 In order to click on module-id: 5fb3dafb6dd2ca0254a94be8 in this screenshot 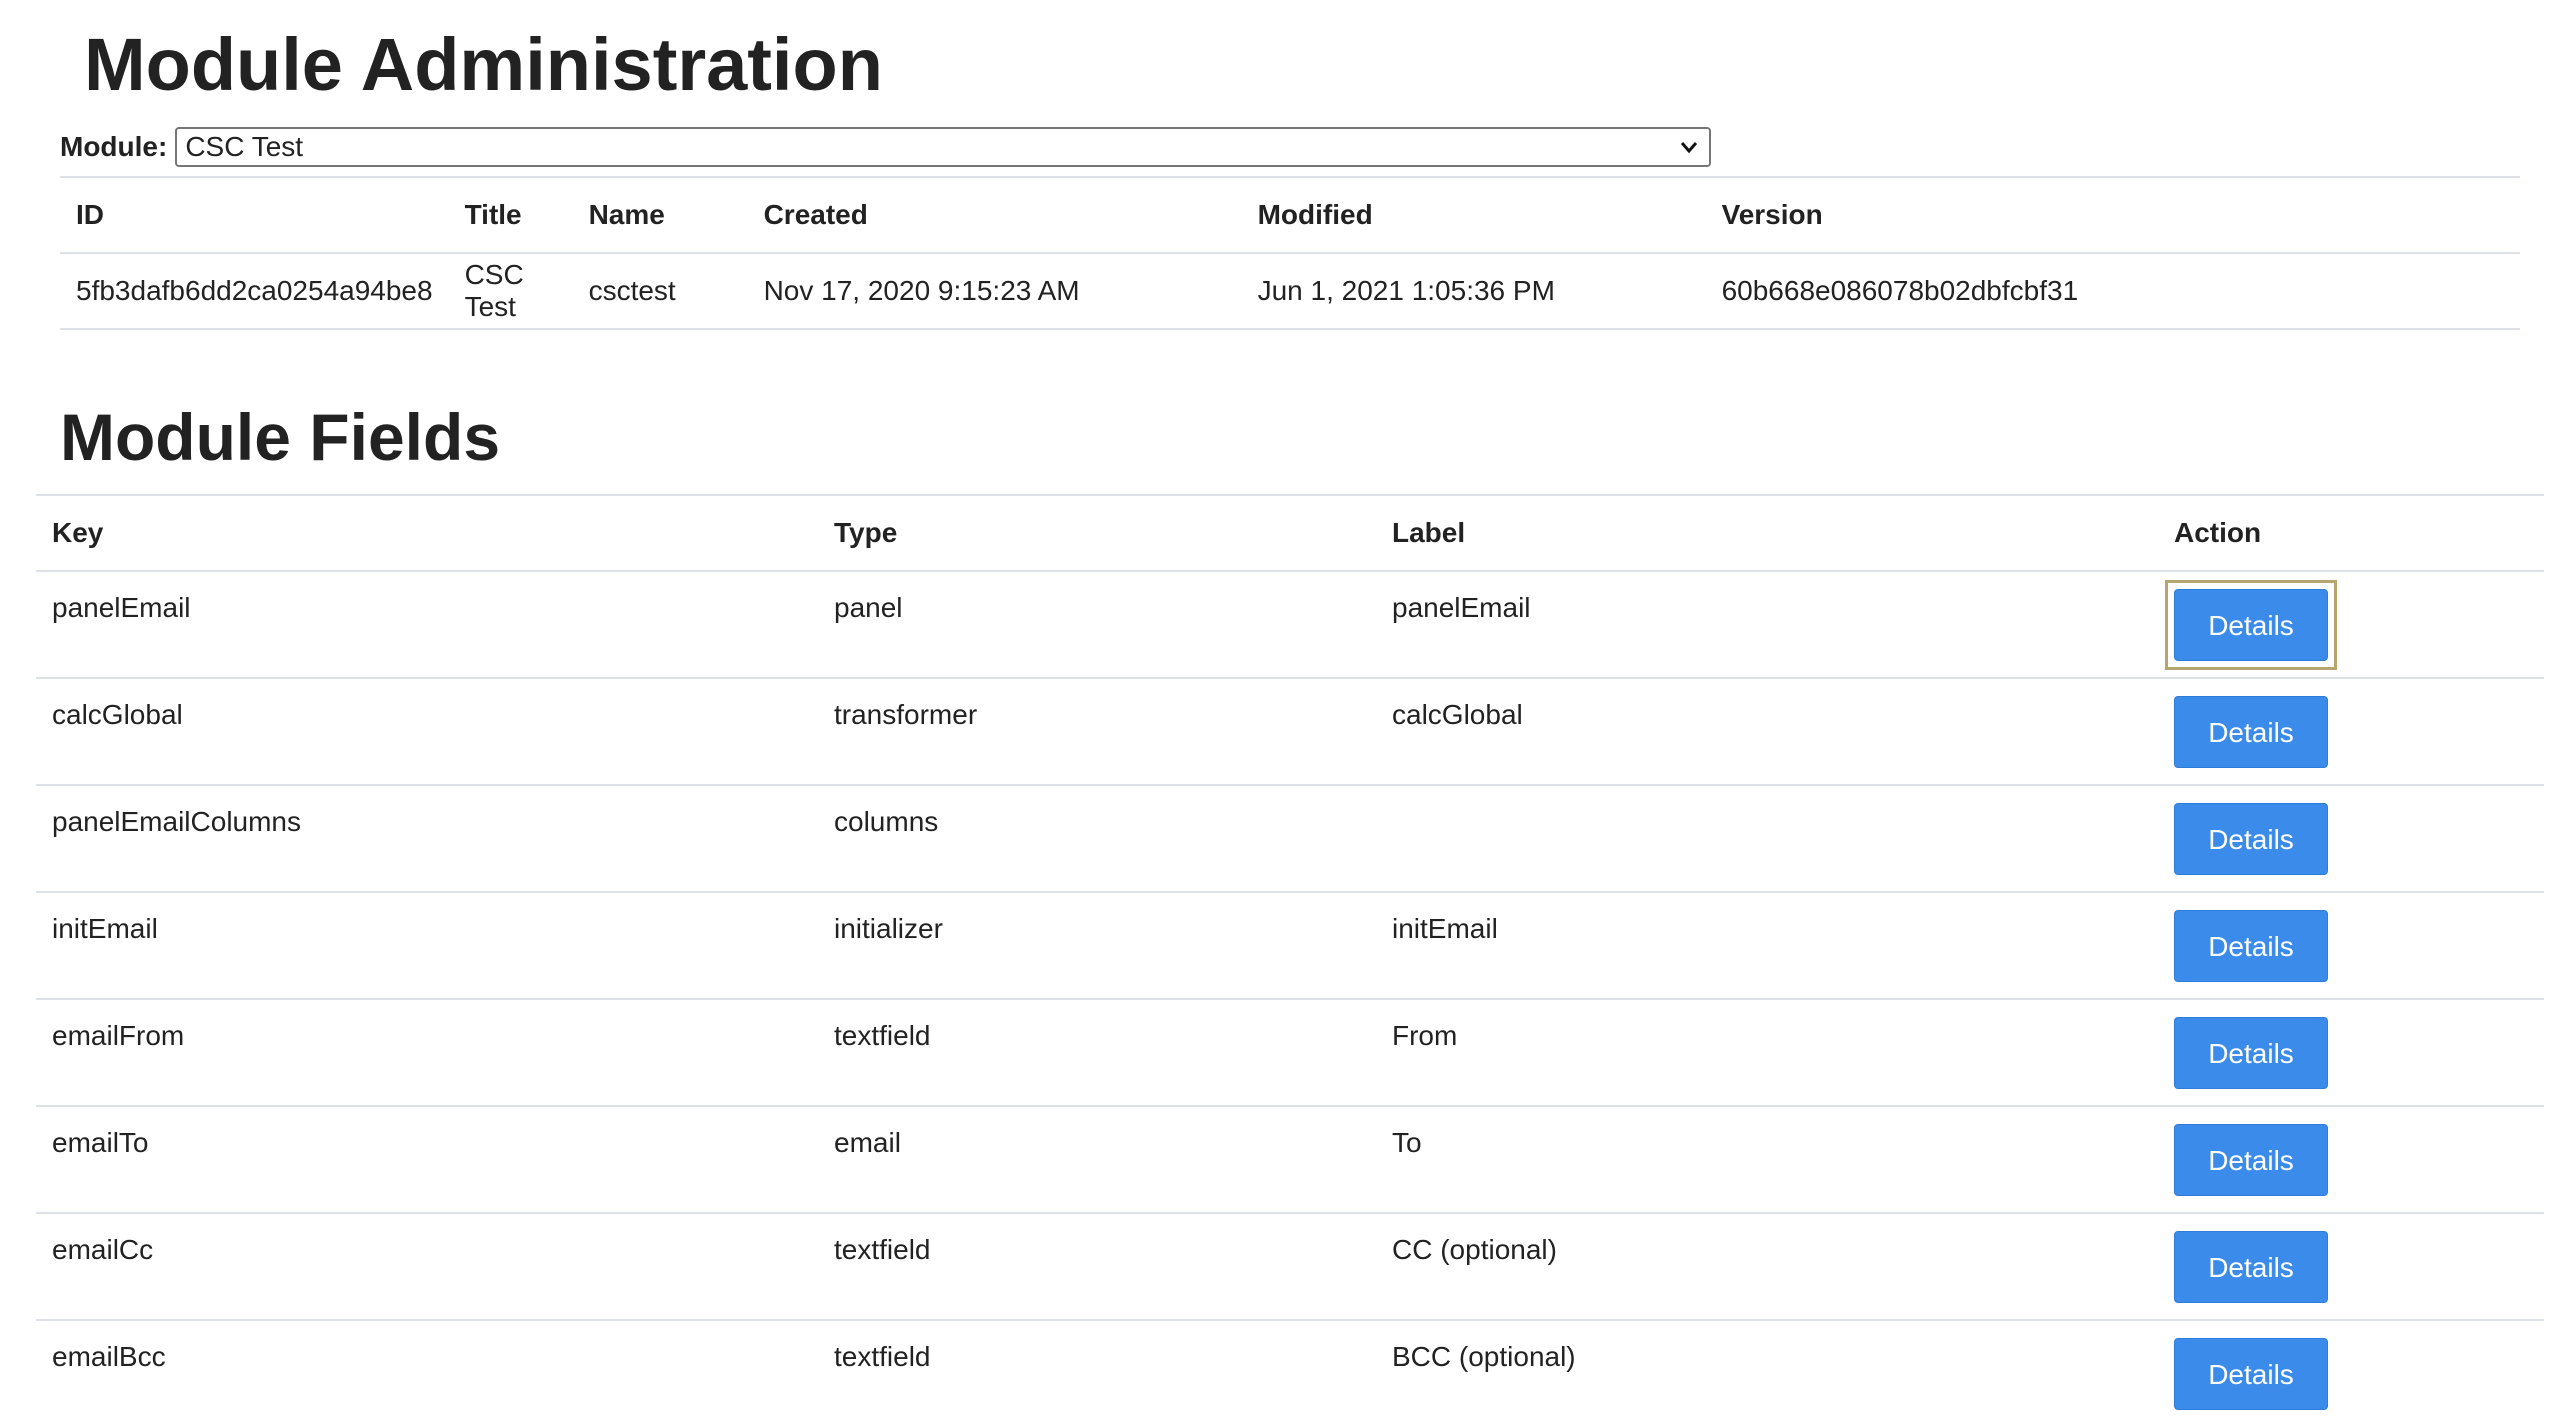, I will do `click(254, 291)`.